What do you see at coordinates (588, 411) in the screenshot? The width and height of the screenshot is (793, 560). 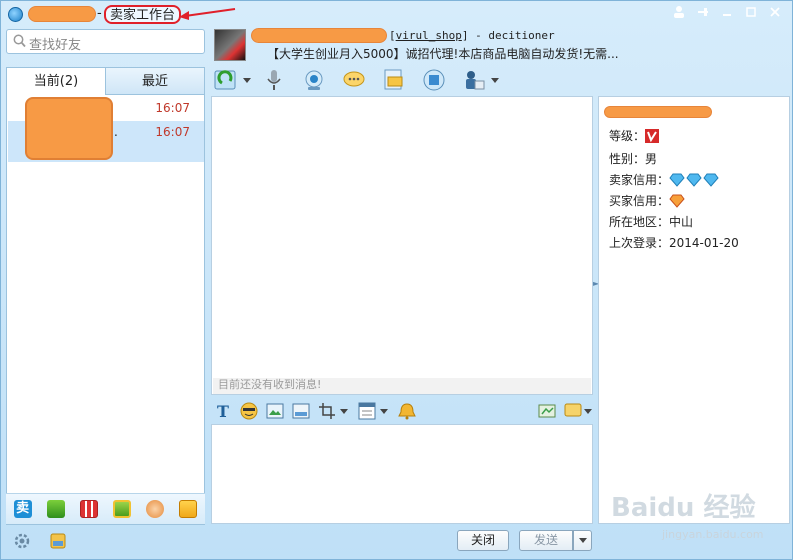 I see `message-settings-dropdown-icon` at bounding box center [588, 411].